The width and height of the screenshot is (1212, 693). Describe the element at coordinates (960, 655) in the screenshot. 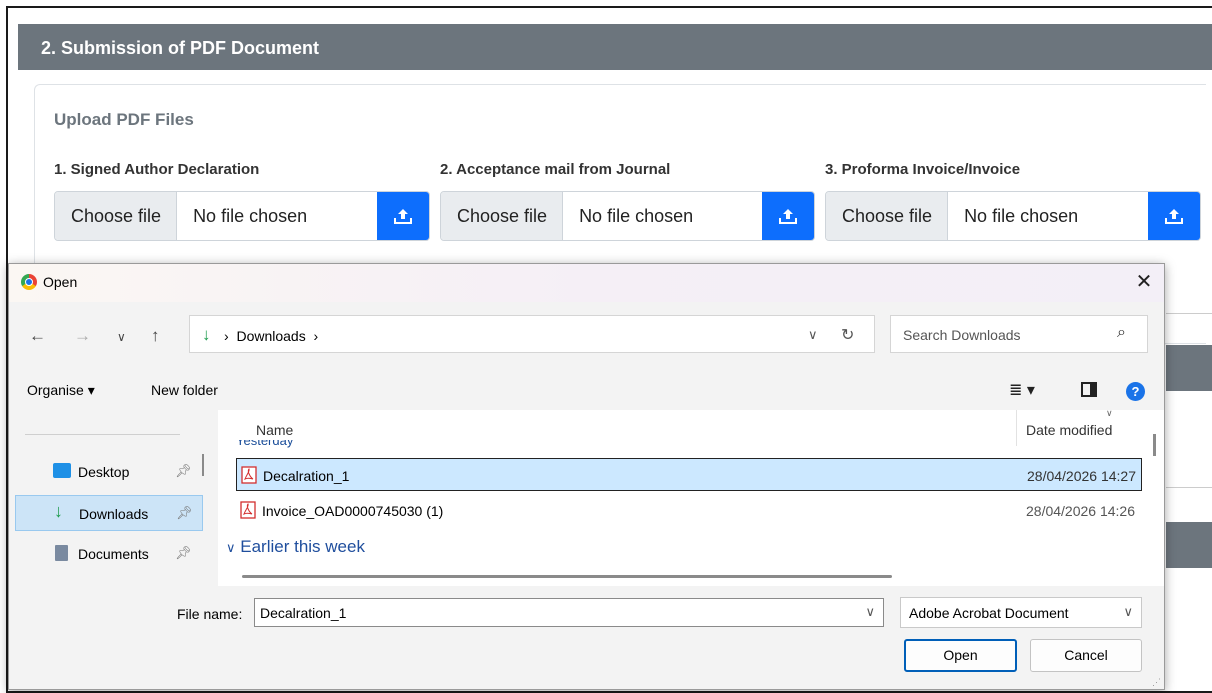

I see `open-button: Open` at that location.